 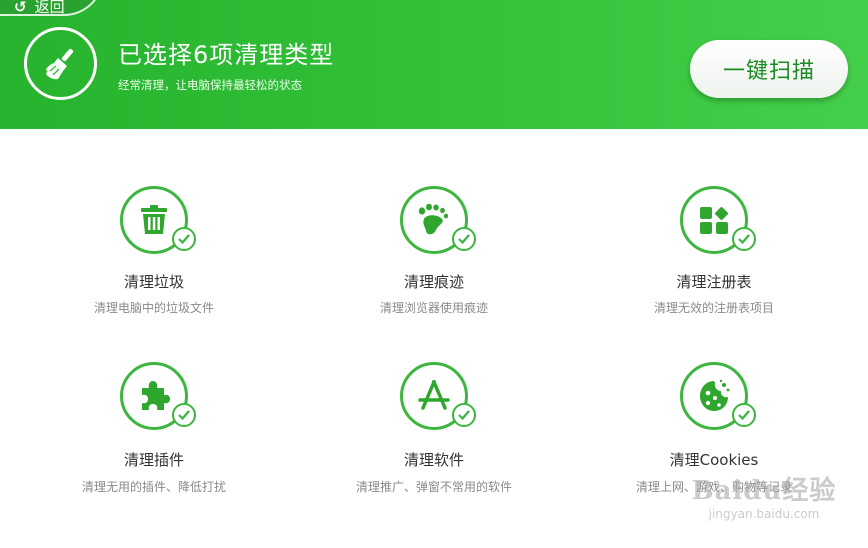 What do you see at coordinates (433, 219) in the screenshot?
I see `footprint-icon` at bounding box center [433, 219].